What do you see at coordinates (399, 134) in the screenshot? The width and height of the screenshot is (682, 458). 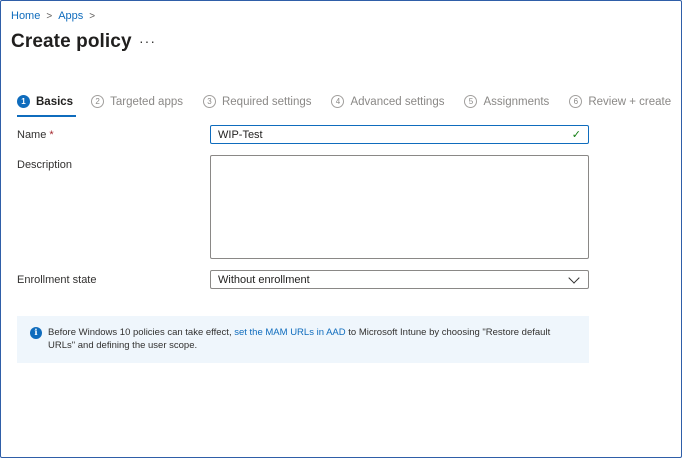 I see `name-input: WIP-Test ✓` at bounding box center [399, 134].